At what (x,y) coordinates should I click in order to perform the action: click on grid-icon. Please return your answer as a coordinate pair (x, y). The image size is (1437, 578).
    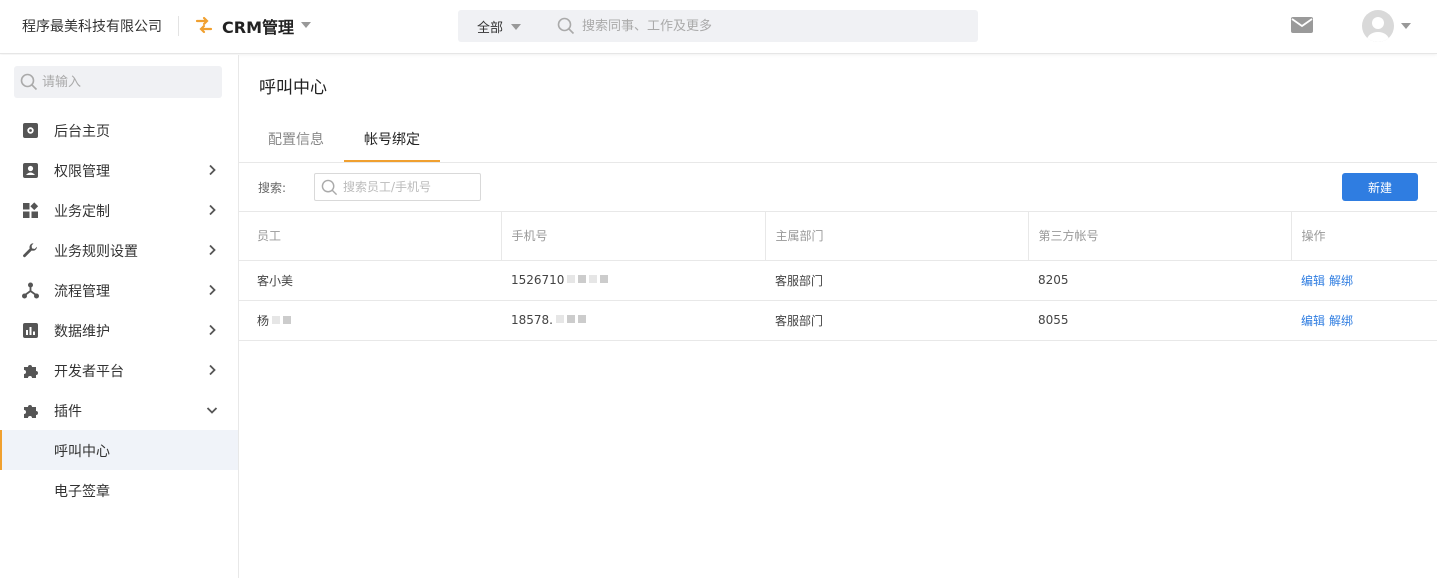
    Looking at the image, I should click on (31, 210).